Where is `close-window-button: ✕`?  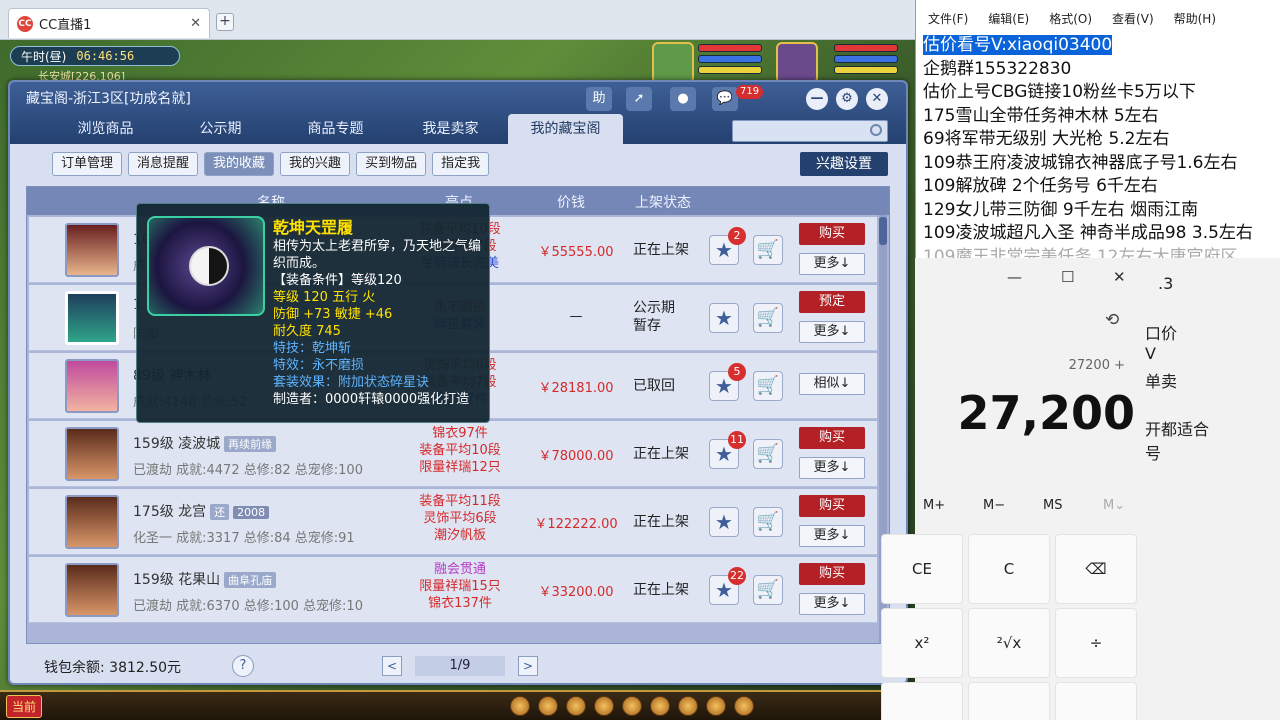 close-window-button: ✕ is located at coordinates (877, 99).